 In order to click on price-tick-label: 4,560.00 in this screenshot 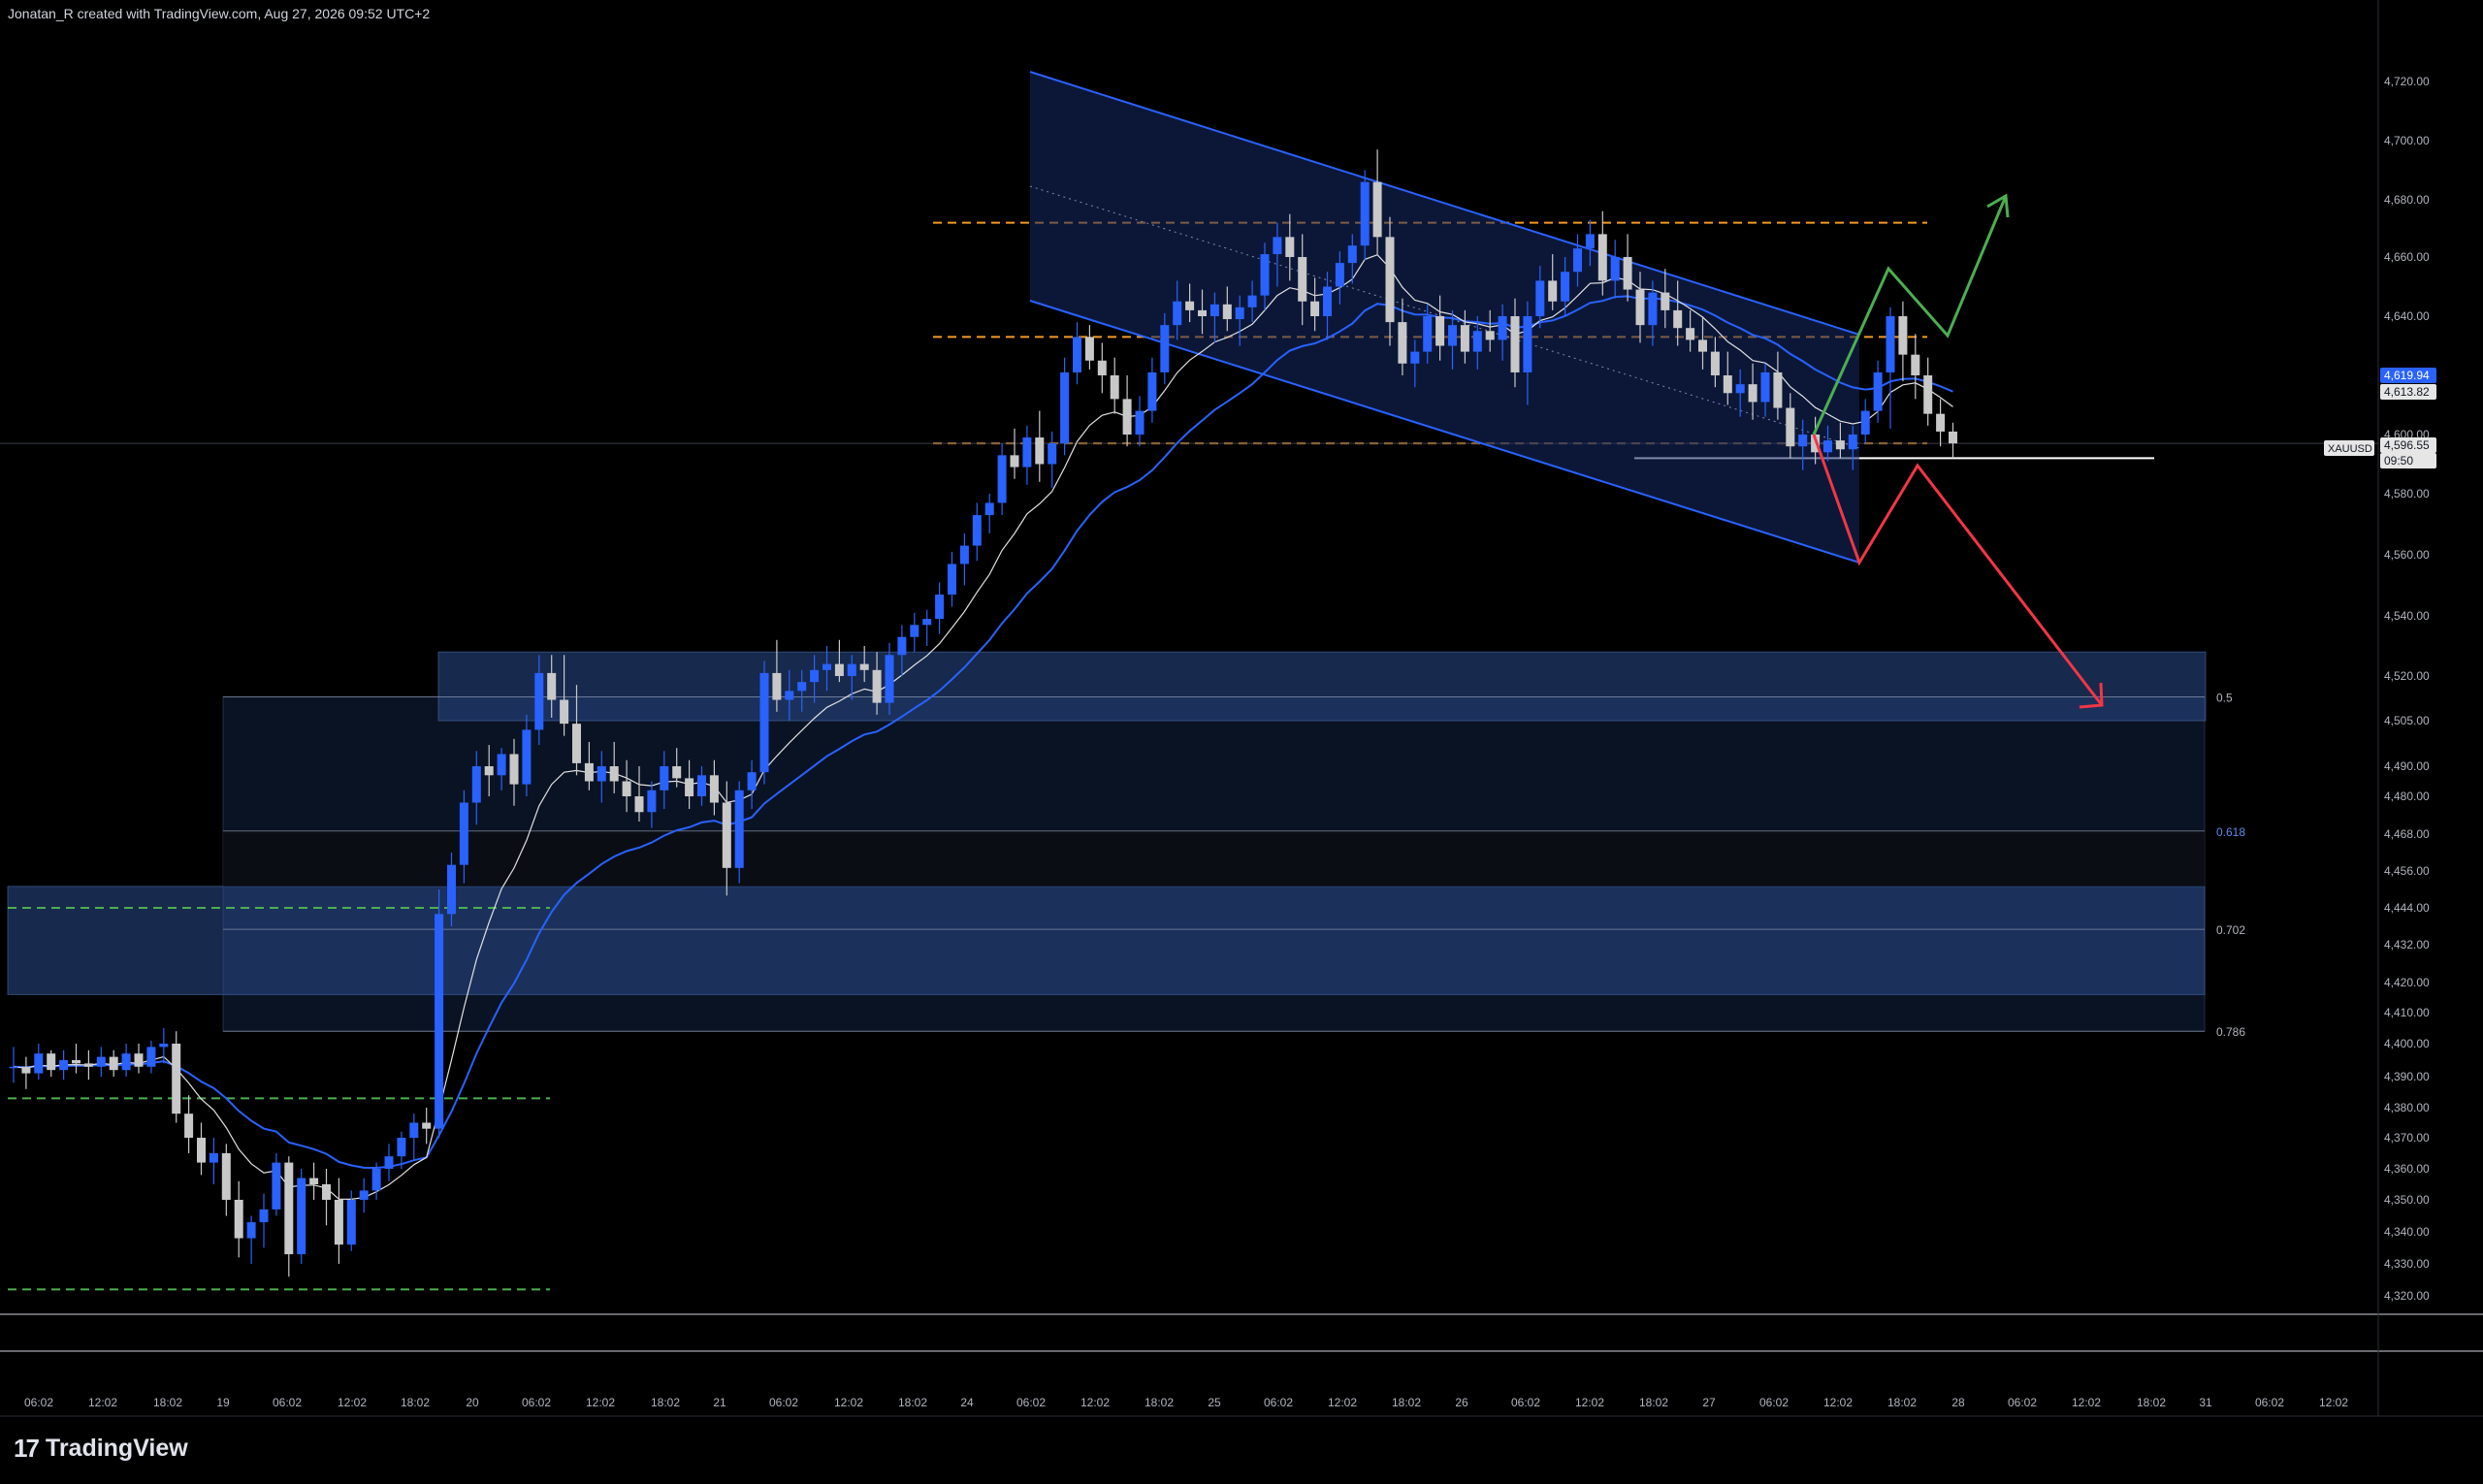, I will do `click(2407, 555)`.